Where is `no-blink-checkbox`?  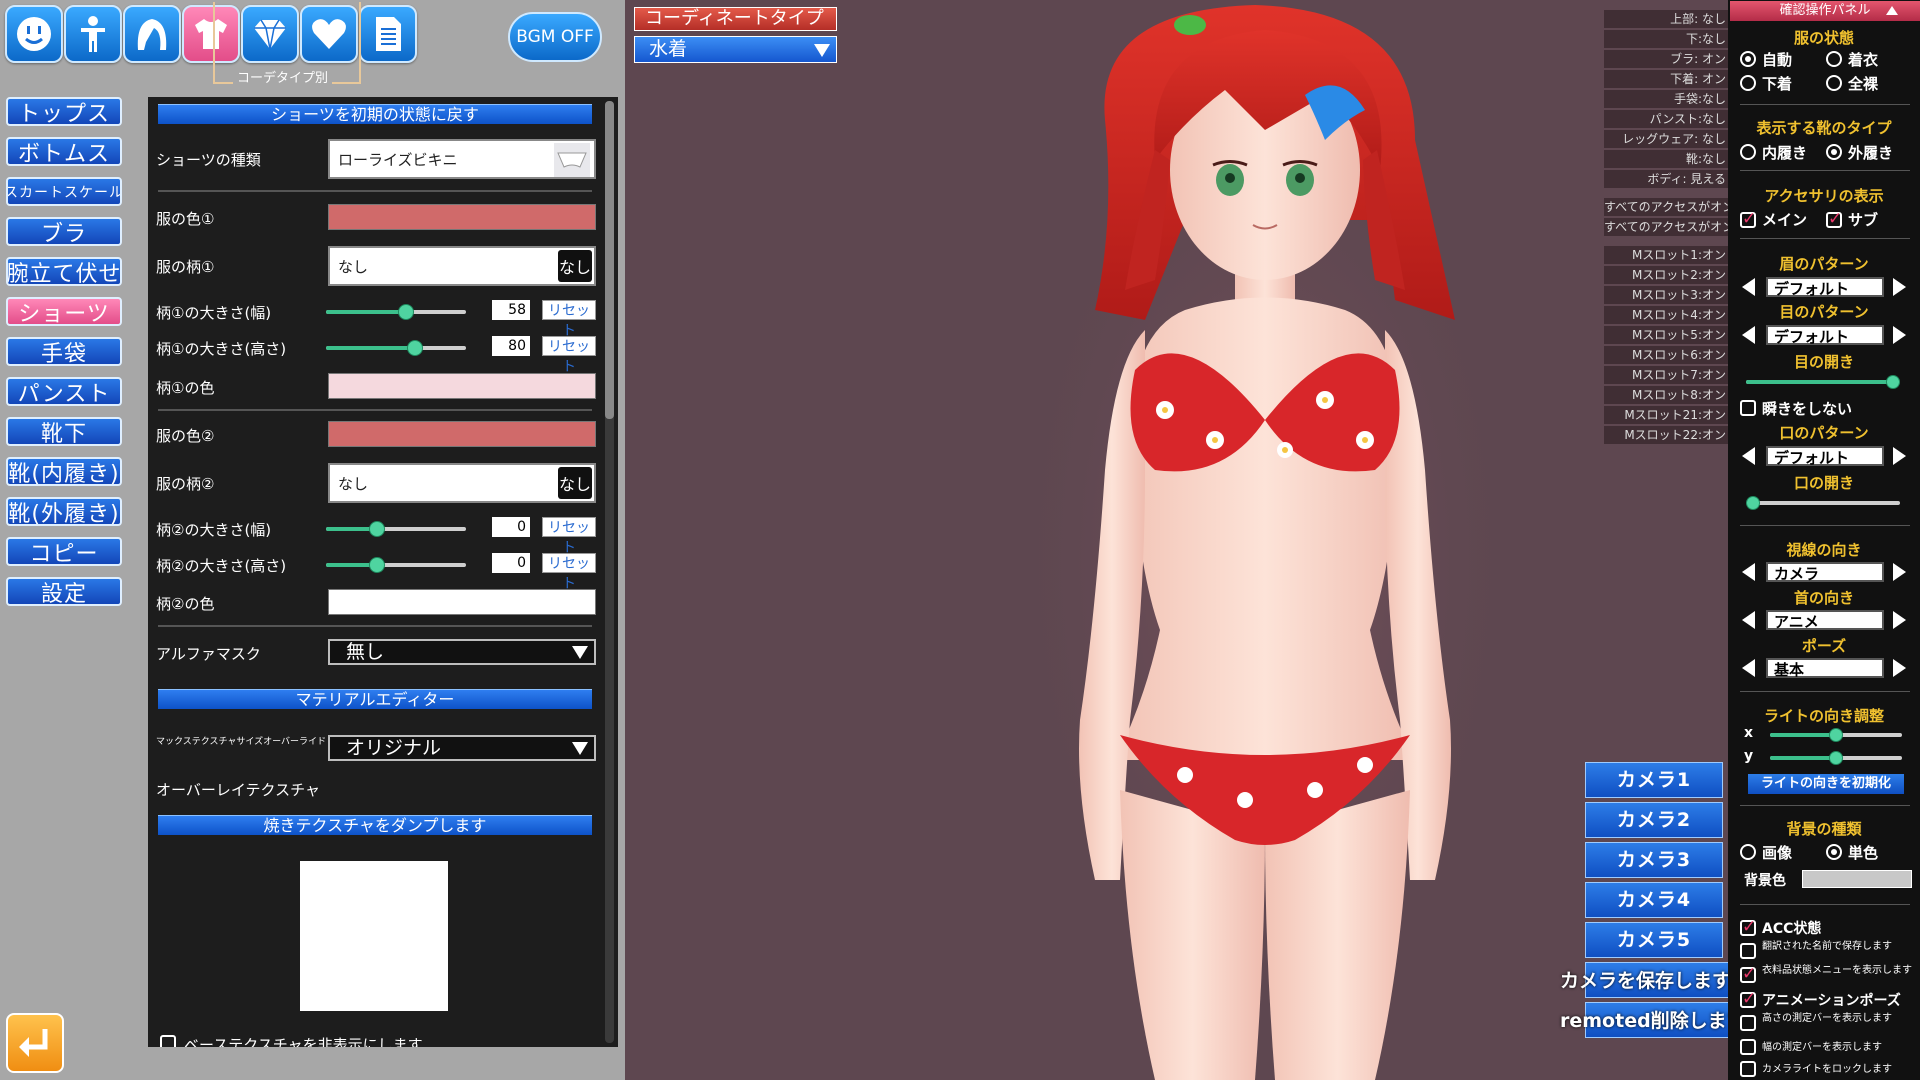 no-blink-checkbox is located at coordinates (1748, 408).